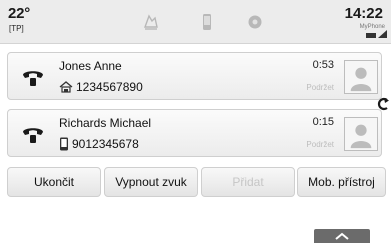  I want to click on caller-number-row: 1234567890, so click(101, 87).